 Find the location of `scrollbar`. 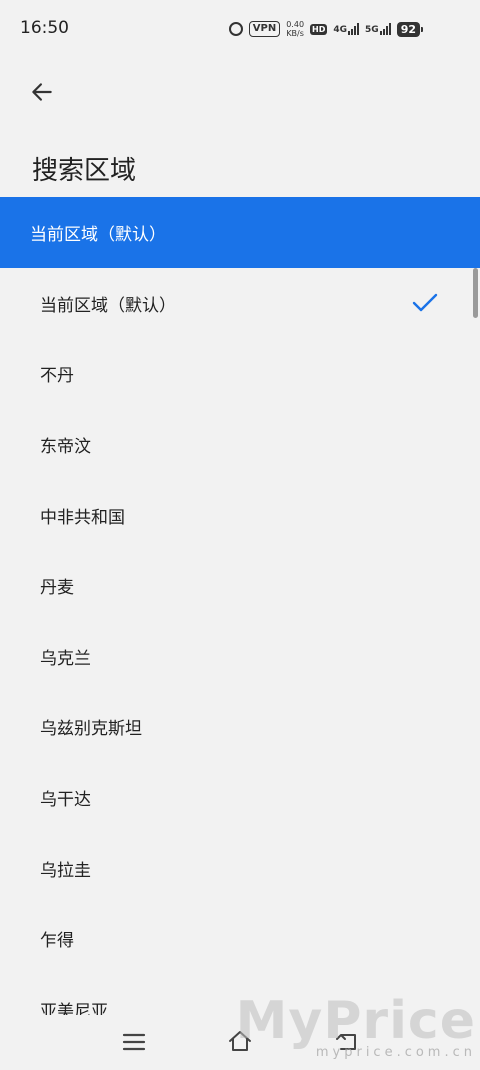

scrollbar is located at coordinates (475, 293).